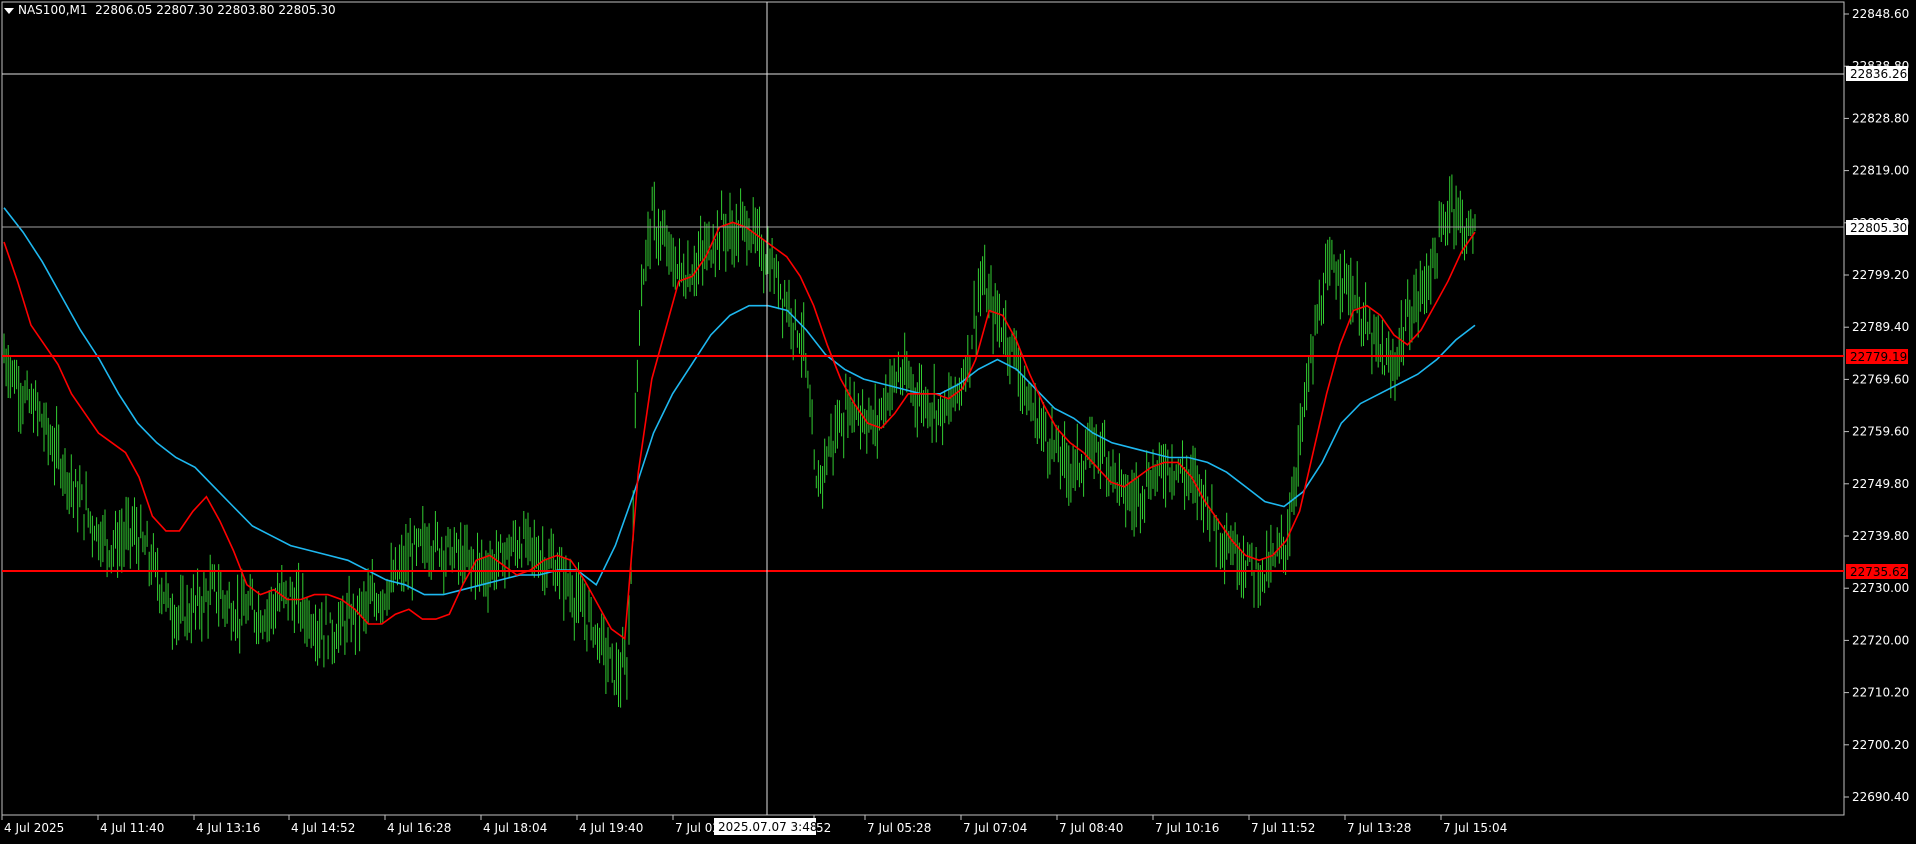 The image size is (1916, 844). I want to click on price-tick-label: 22799.20, so click(1880, 275).